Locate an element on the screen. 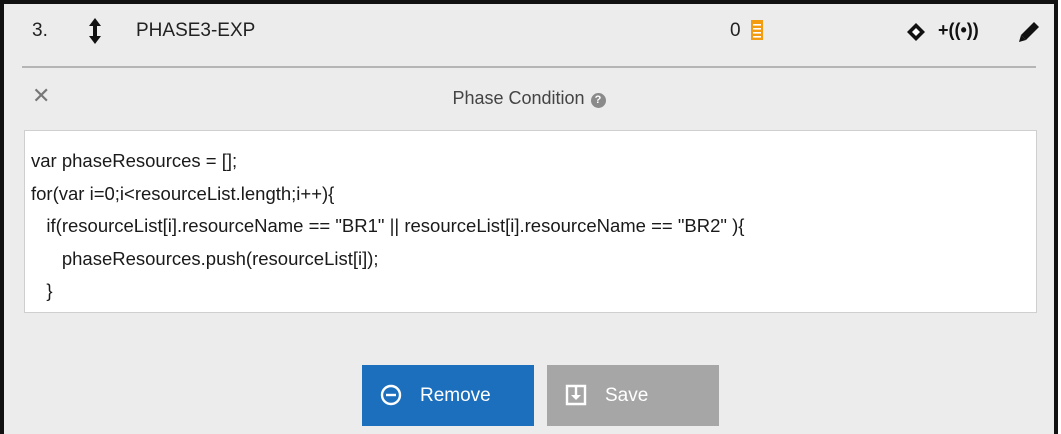  up-down-arrow-icon is located at coordinates (95, 31).